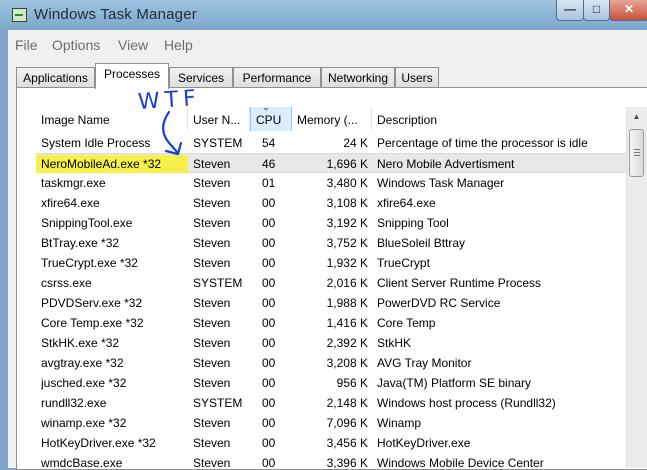 This screenshot has width=647, height=470. I want to click on column-header-description: Description, so click(509, 119).